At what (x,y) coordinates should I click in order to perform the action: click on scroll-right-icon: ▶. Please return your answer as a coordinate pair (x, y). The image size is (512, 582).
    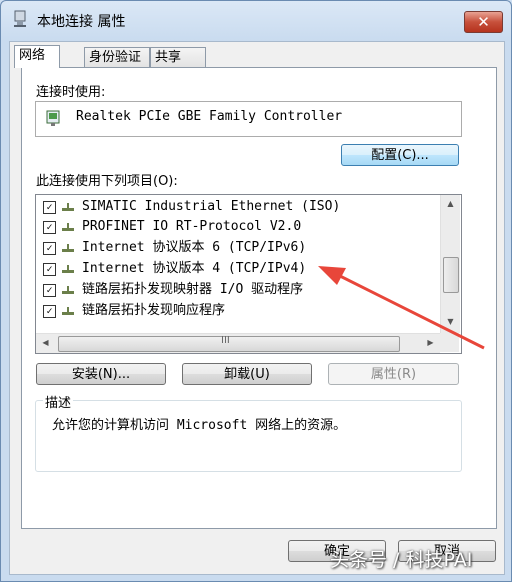
    Looking at the image, I should click on (430, 342).